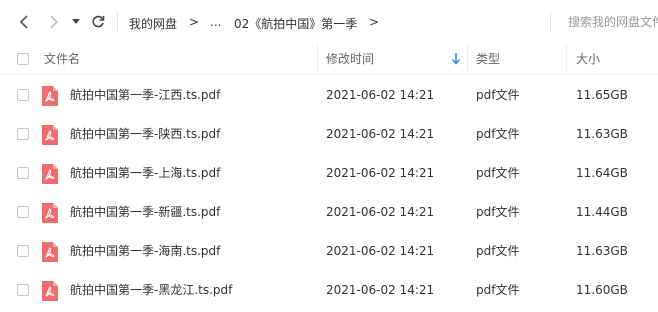  Describe the element at coordinates (550, 22) in the screenshot. I see `search-divider` at that location.